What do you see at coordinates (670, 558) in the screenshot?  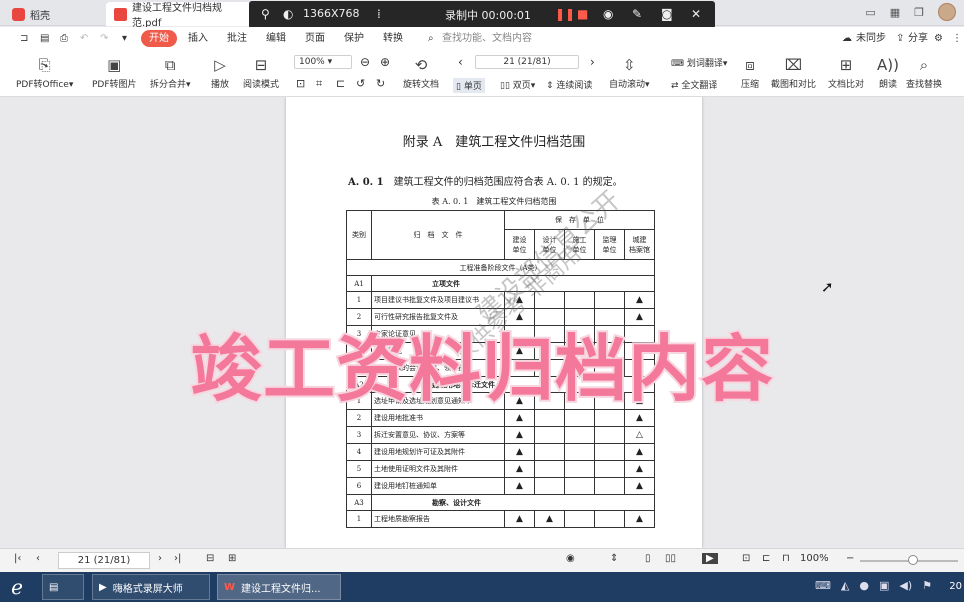 I see `double-page-icon: ▯▯` at bounding box center [670, 558].